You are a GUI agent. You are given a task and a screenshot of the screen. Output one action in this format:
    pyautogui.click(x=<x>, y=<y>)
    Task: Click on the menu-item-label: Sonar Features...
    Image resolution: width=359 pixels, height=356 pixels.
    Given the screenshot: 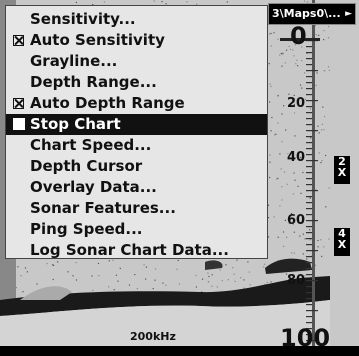 What is the action you would take?
    pyautogui.click(x=103, y=208)
    